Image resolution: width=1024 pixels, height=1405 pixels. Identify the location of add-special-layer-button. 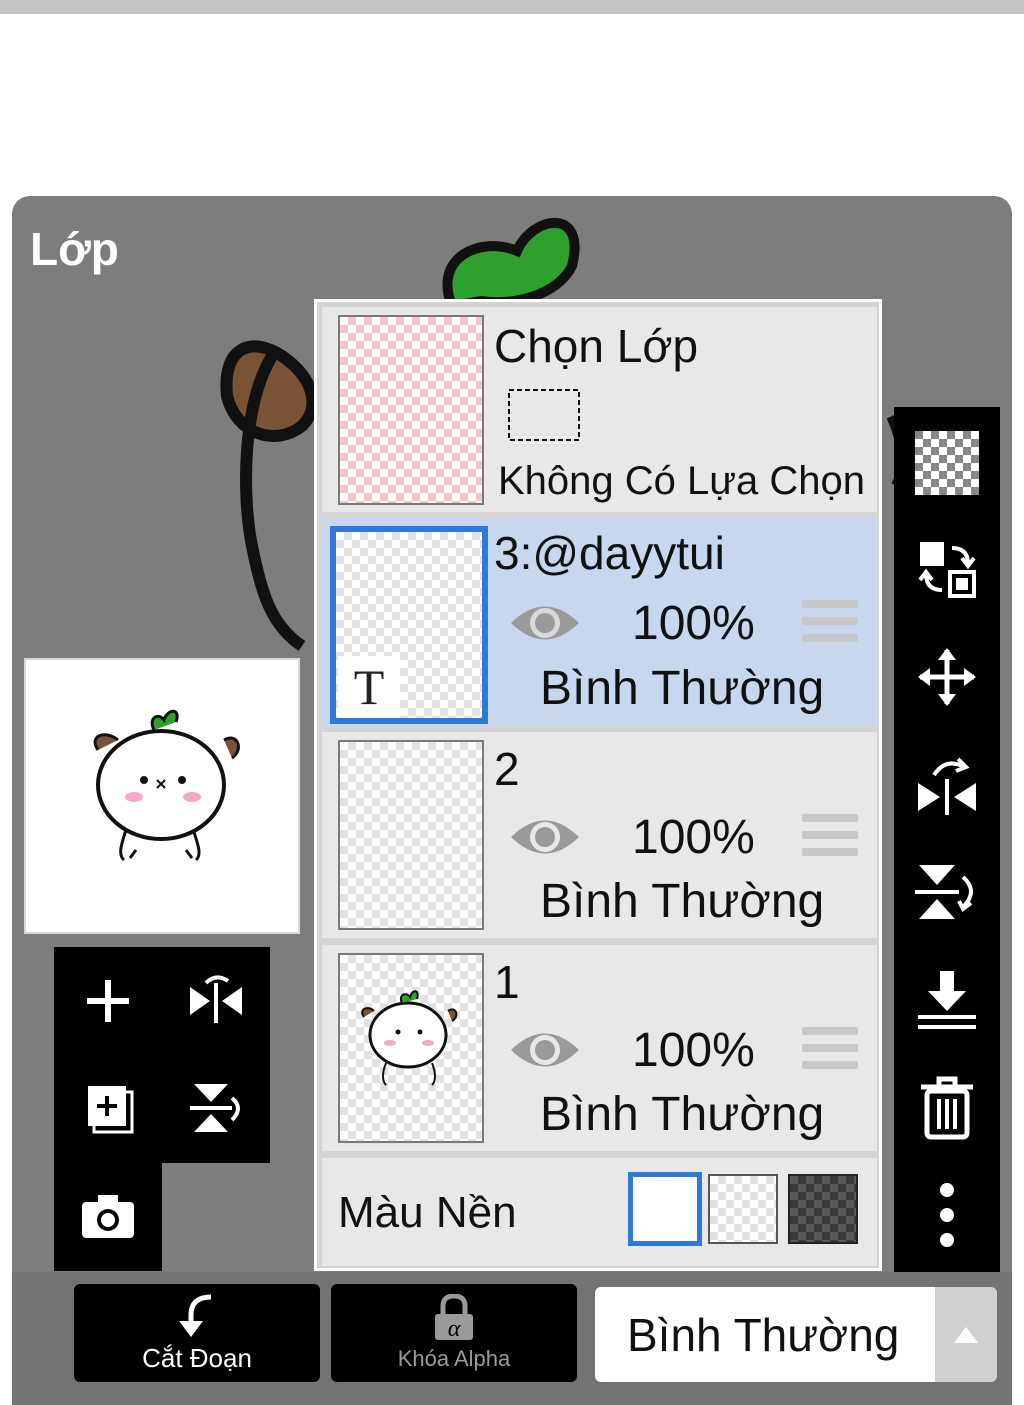
(108, 1108).